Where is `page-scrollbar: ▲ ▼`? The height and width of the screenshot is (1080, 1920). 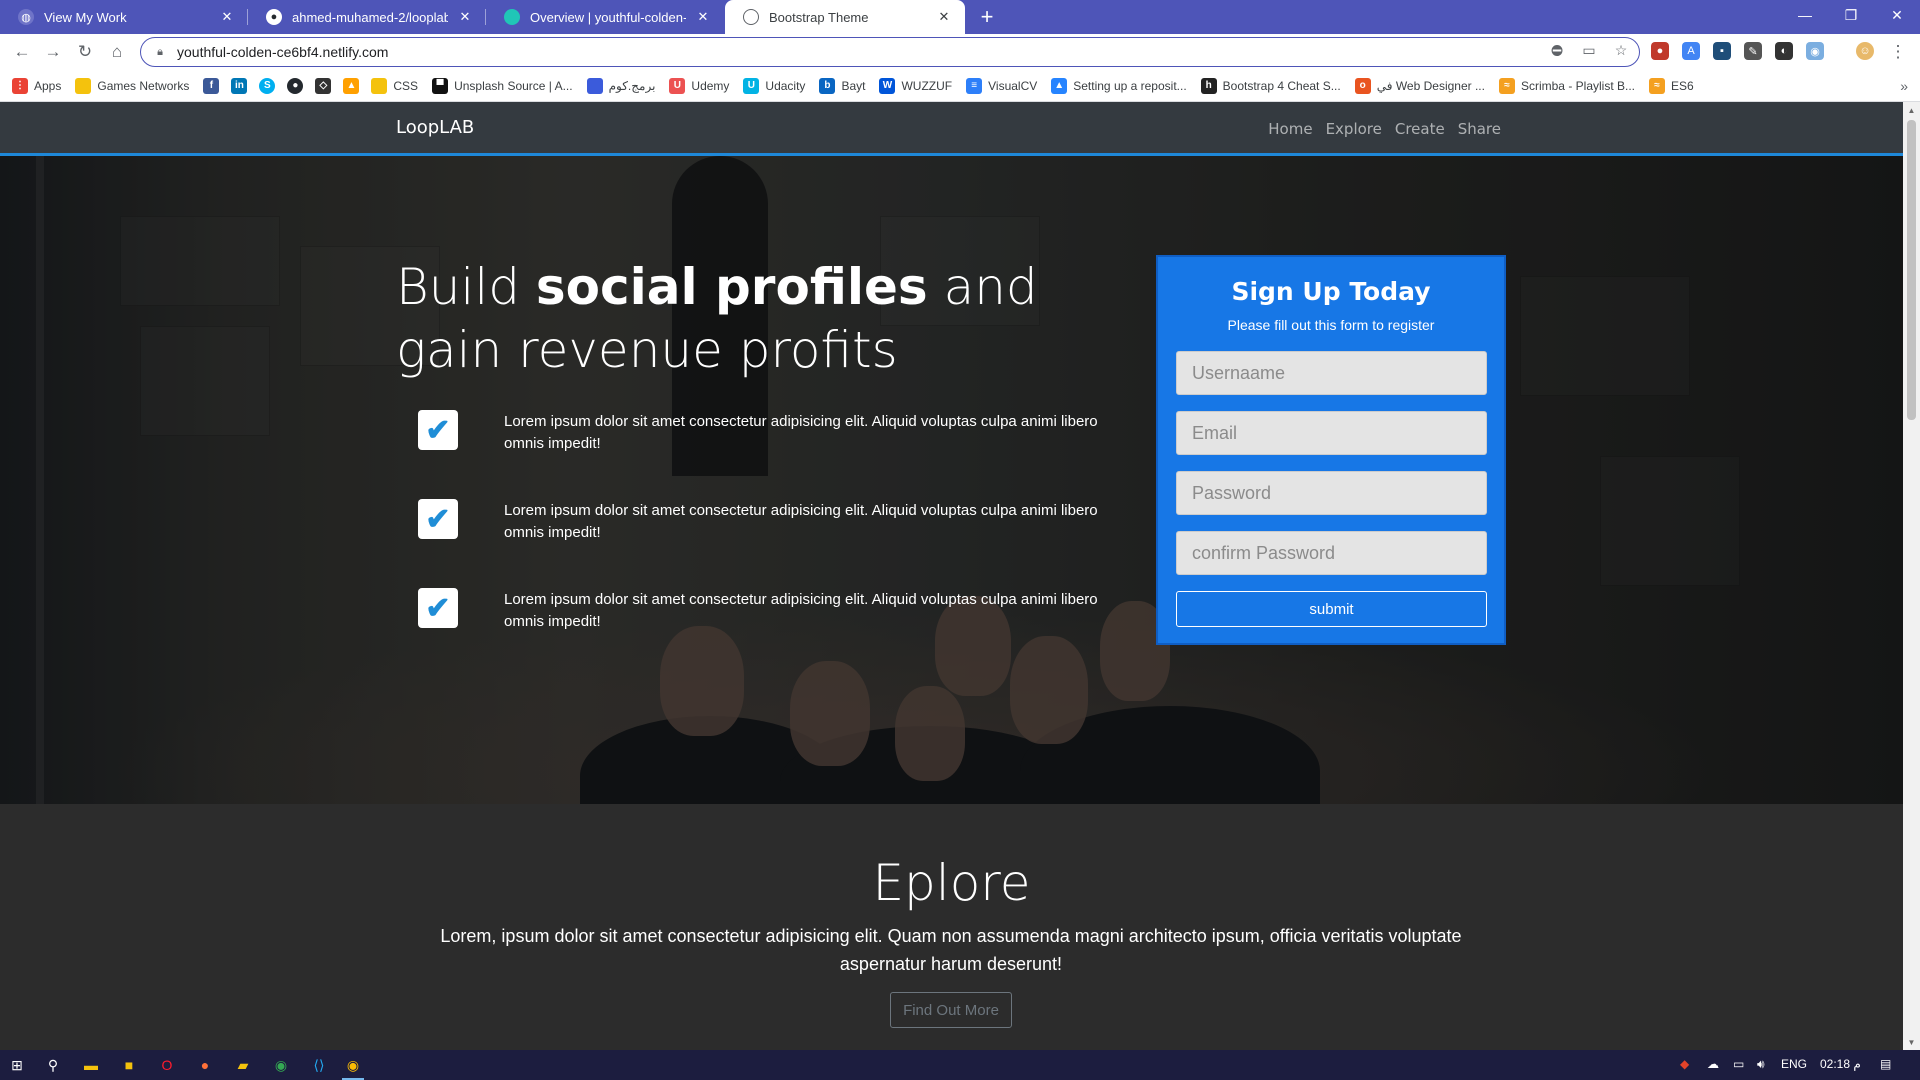
page-scrollbar: ▲ ▼ is located at coordinates (1911, 576).